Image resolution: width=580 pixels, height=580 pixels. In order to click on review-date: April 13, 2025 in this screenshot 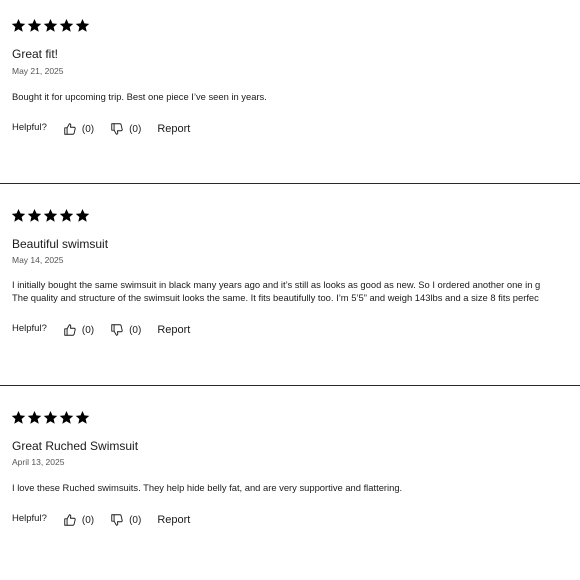, I will do `click(38, 462)`.